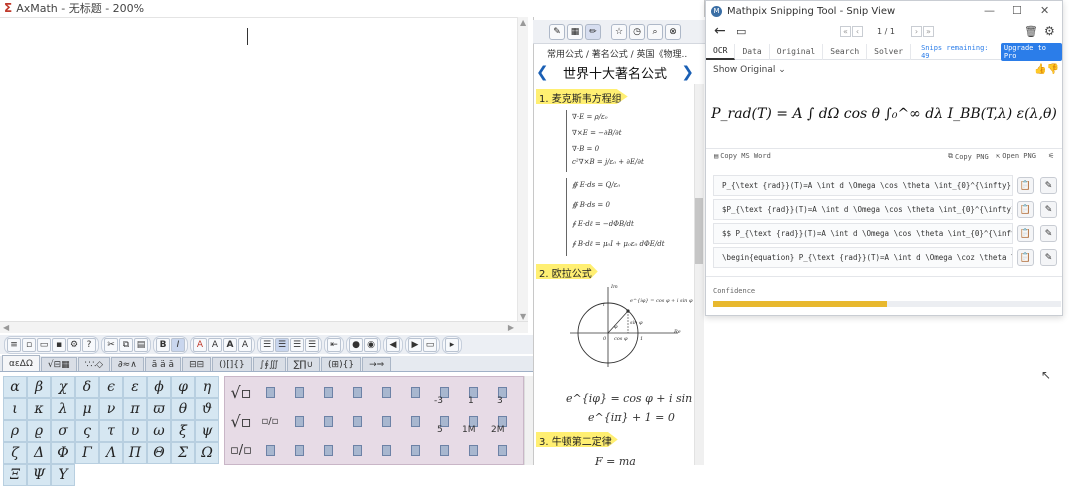 The width and height of the screenshot is (1080, 486). Describe the element at coordinates (93, 364) in the screenshot. I see `tab-logic: ∵∴◇` at that location.